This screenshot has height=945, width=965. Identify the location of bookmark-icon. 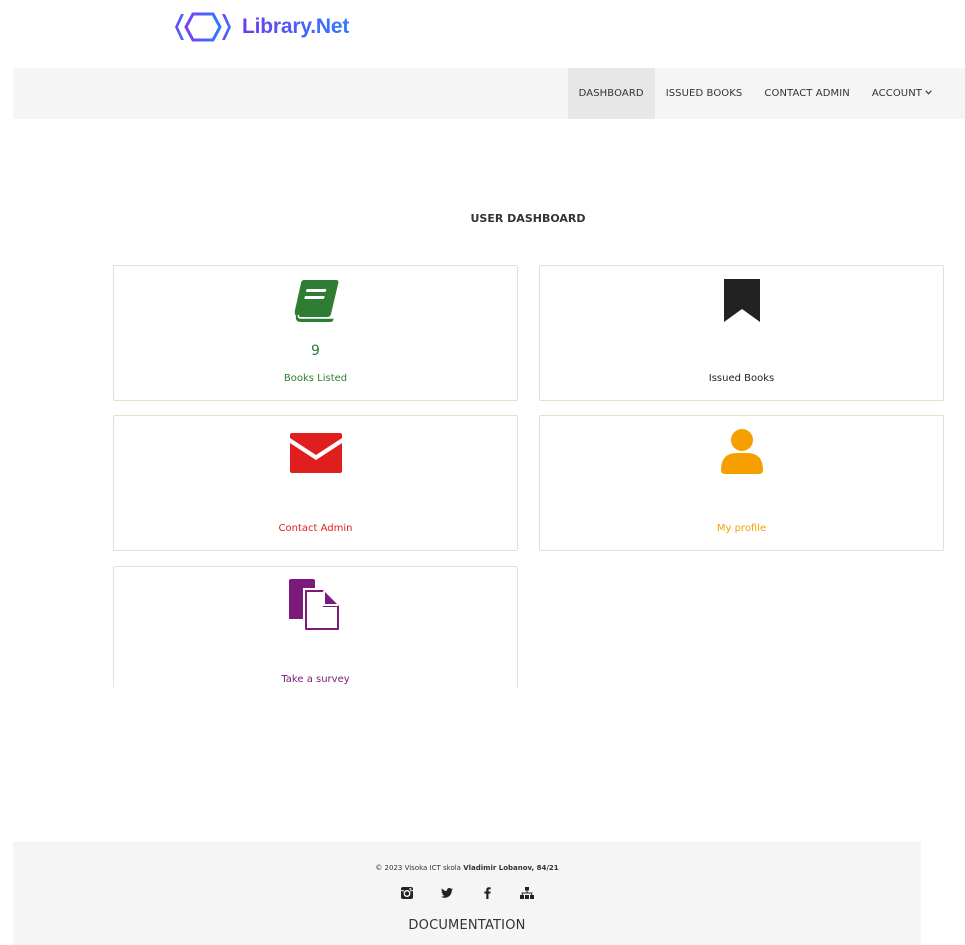
(742, 303).